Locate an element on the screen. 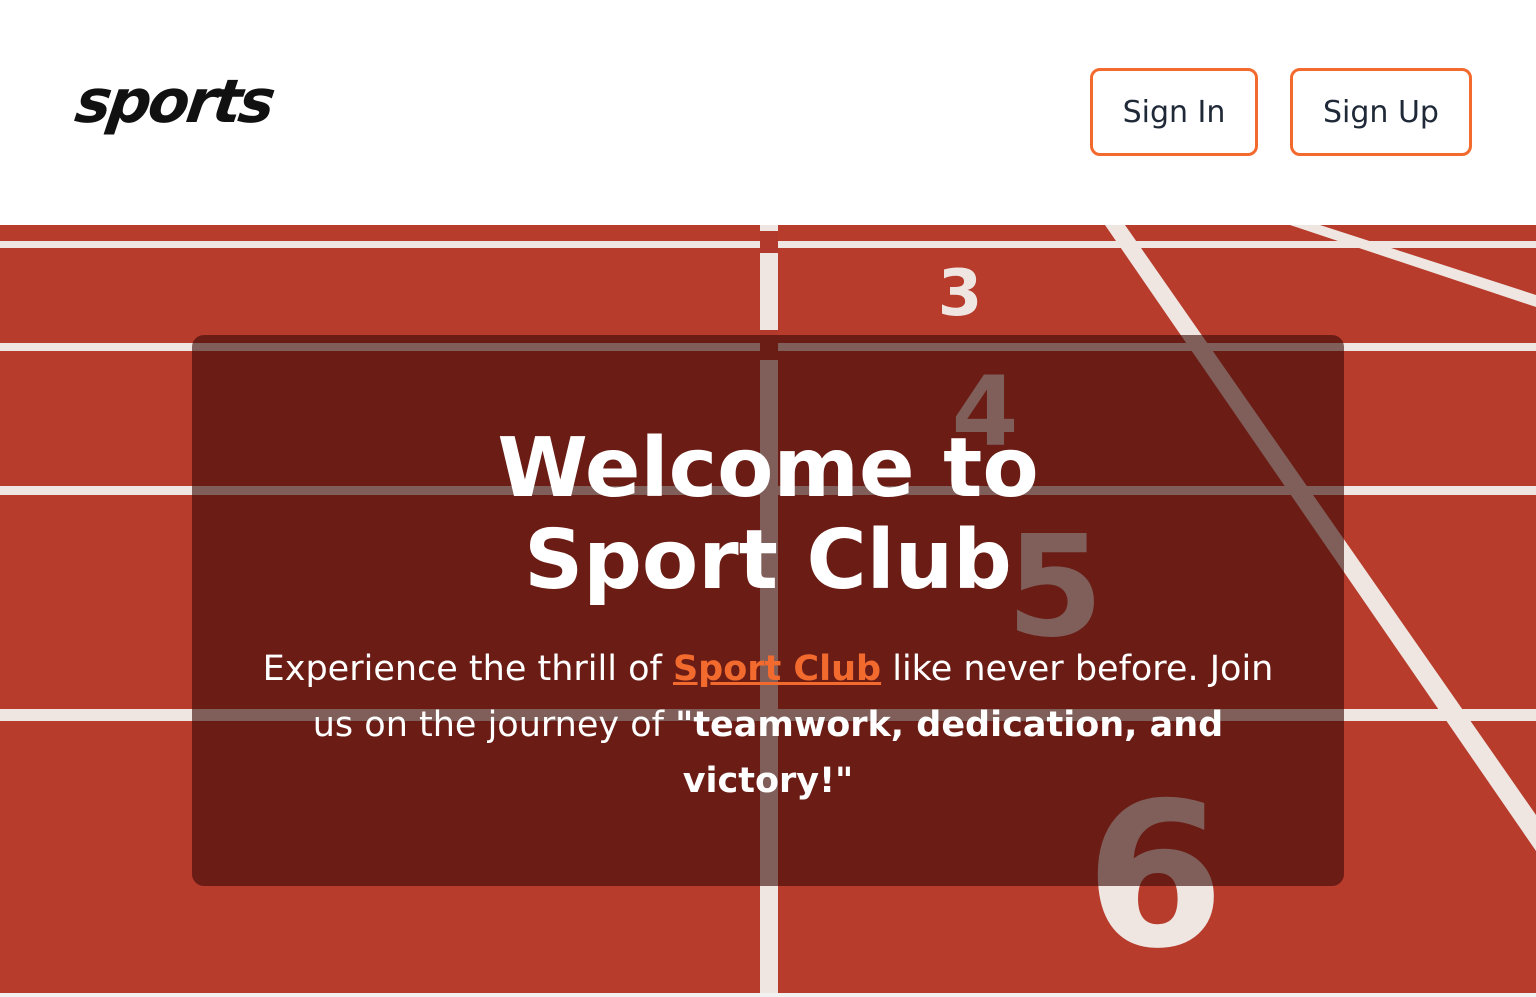 This screenshot has height=997, width=1536. sport-club-link: Sport Club is located at coordinates (777, 669).